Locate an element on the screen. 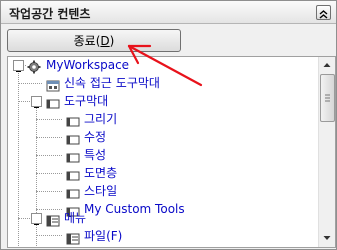 The height and width of the screenshot is (250, 337). tree-node-root: MyWorkspace is located at coordinates (87, 65).